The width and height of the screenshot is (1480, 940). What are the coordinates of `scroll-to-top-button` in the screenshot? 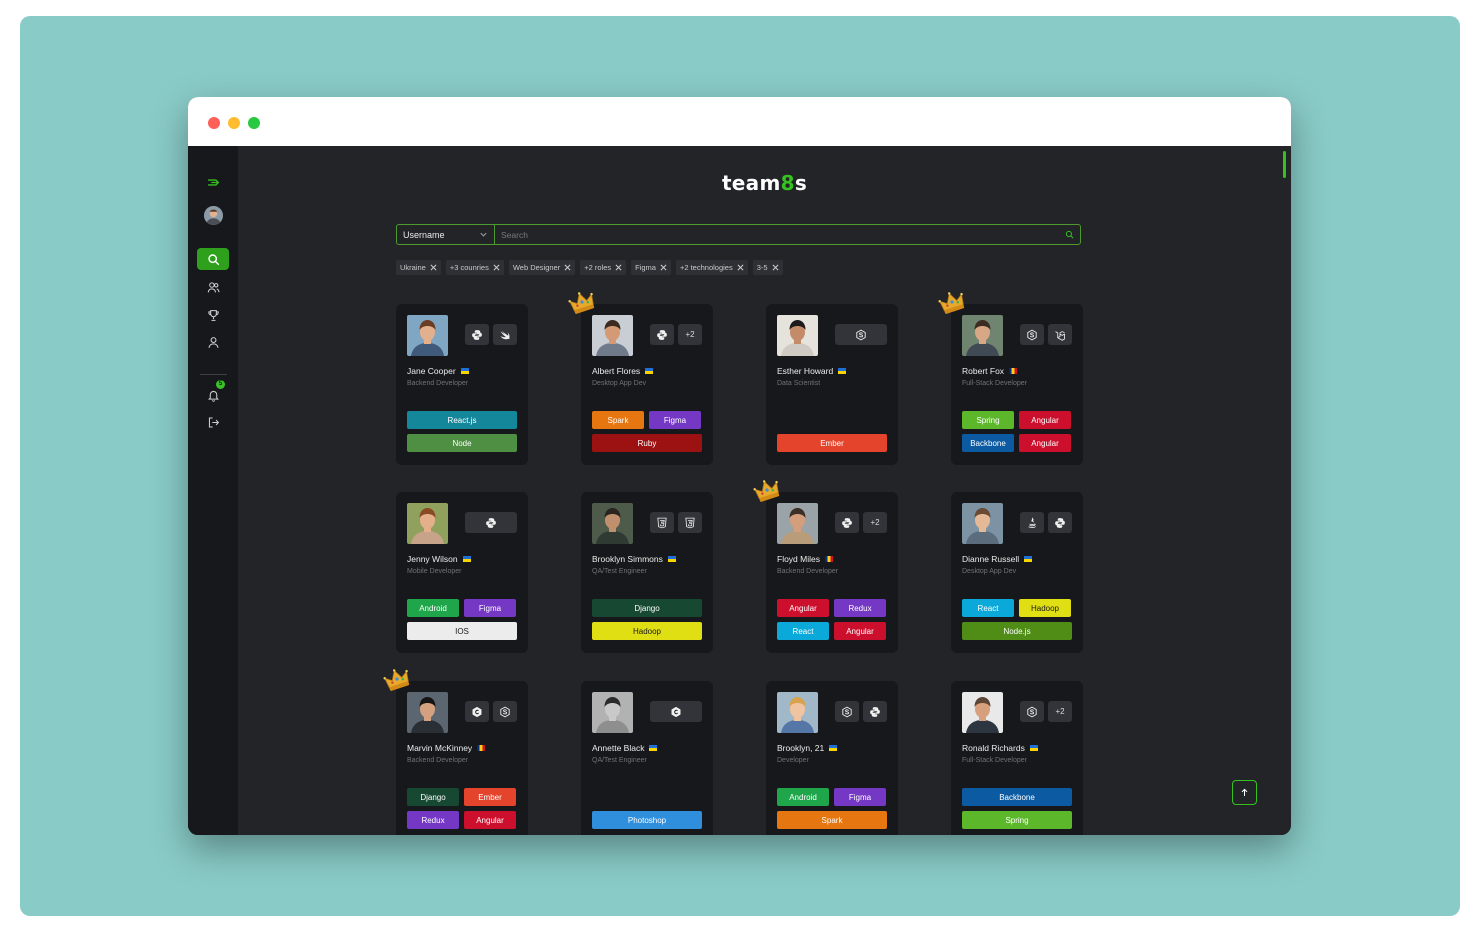 It's located at (1244, 792).